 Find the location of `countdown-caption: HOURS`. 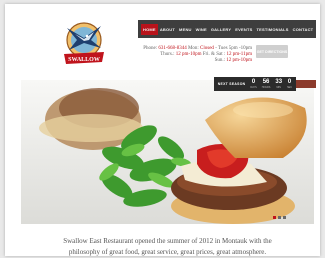

countdown-caption: HOURS is located at coordinates (266, 87).